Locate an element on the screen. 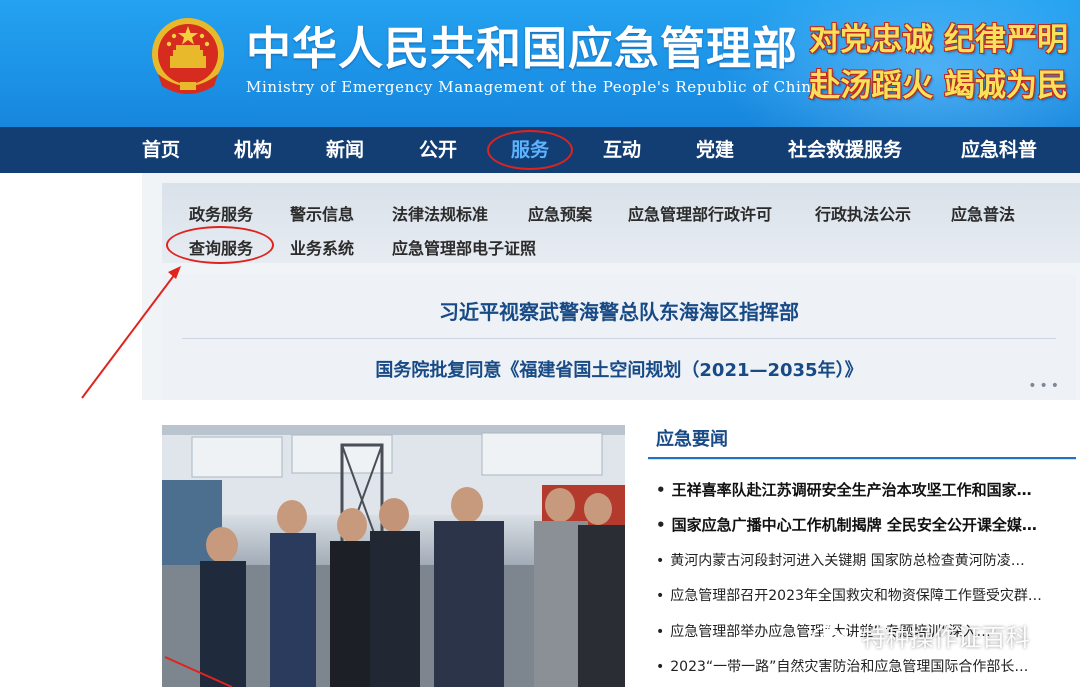  annotation-arrows is located at coordinates (157, 476).